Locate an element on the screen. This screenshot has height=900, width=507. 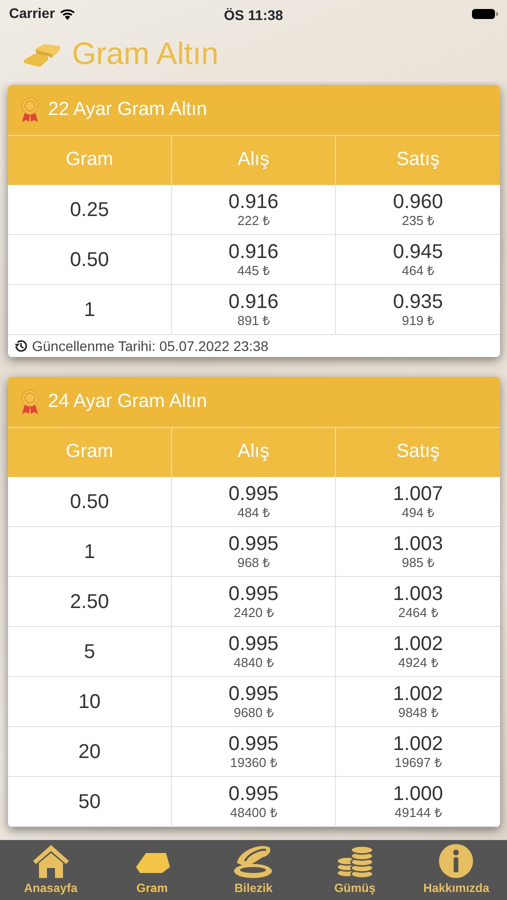
home-icon is located at coordinates (50, 861).